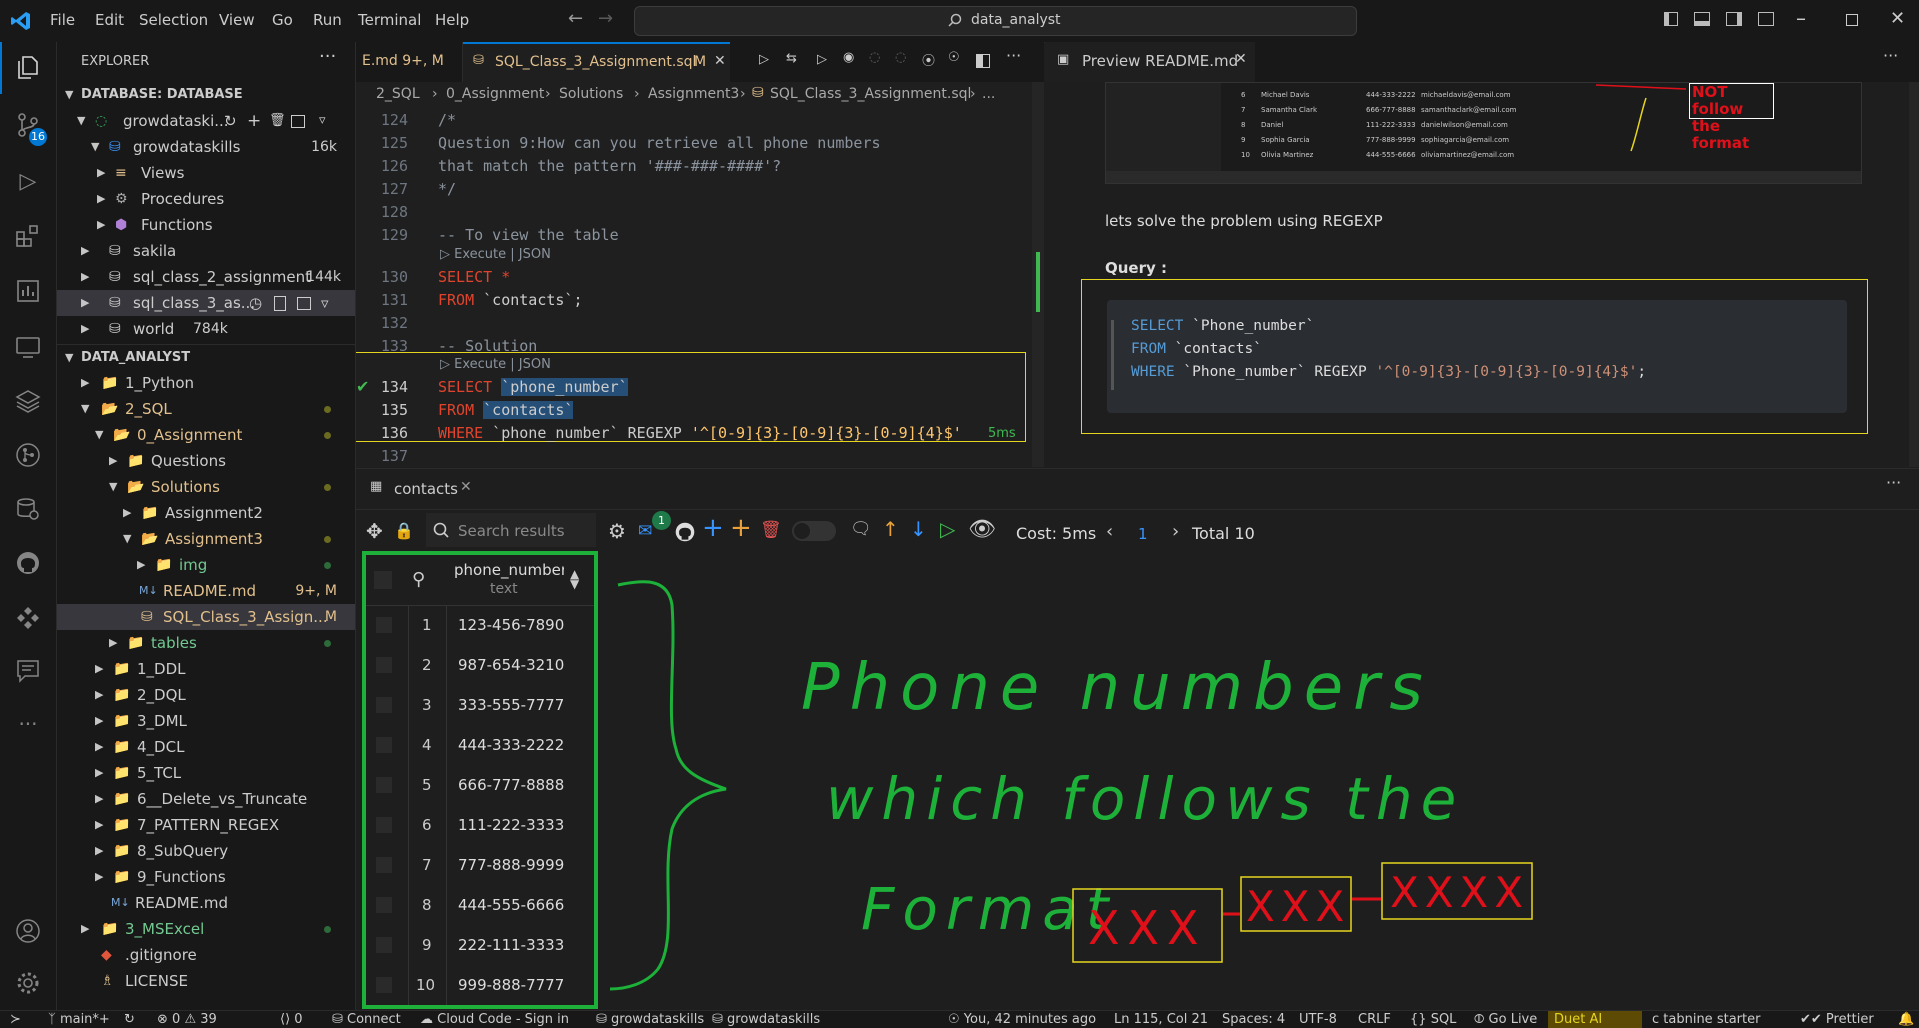 This screenshot has width=1919, height=1028. Describe the element at coordinates (206, 877) in the screenshot. I see `folder-9-functions: ▶ 📁 9_Functions` at that location.